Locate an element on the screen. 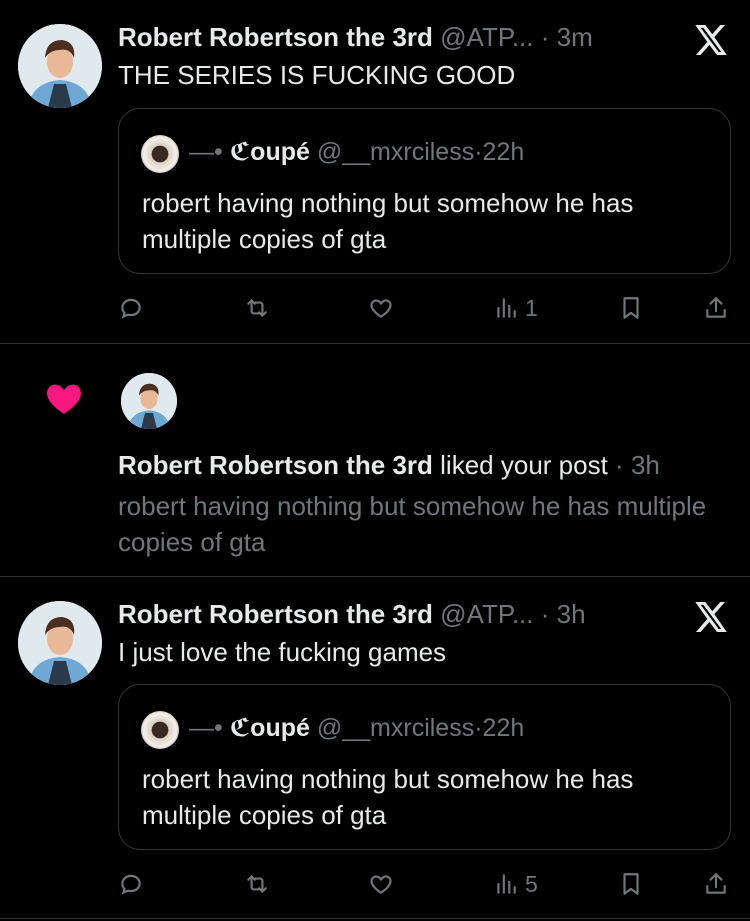 The image size is (750, 921). actor-name: Robert Robertson the 3rd is located at coordinates (275, 465).